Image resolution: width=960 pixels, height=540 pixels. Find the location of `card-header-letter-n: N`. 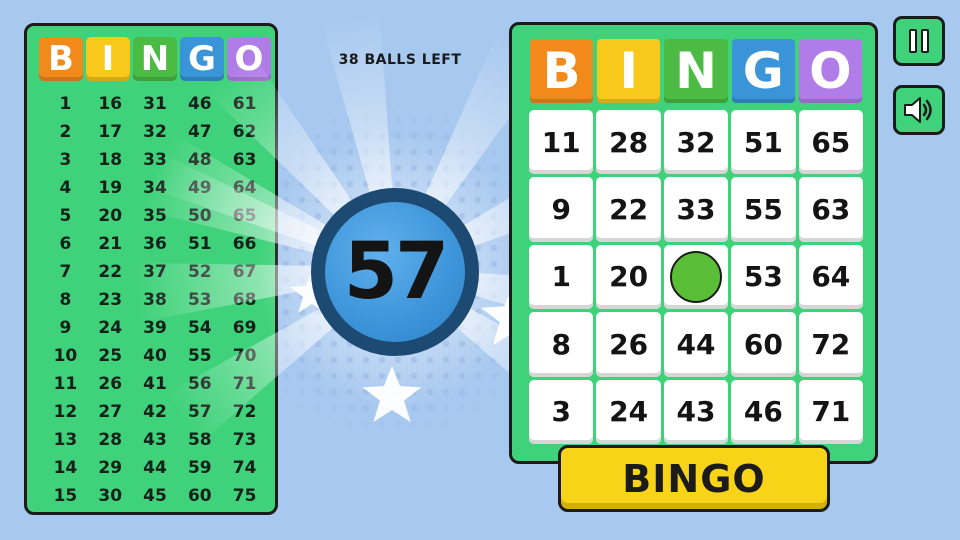

card-header-letter-n: N is located at coordinates (696, 71).